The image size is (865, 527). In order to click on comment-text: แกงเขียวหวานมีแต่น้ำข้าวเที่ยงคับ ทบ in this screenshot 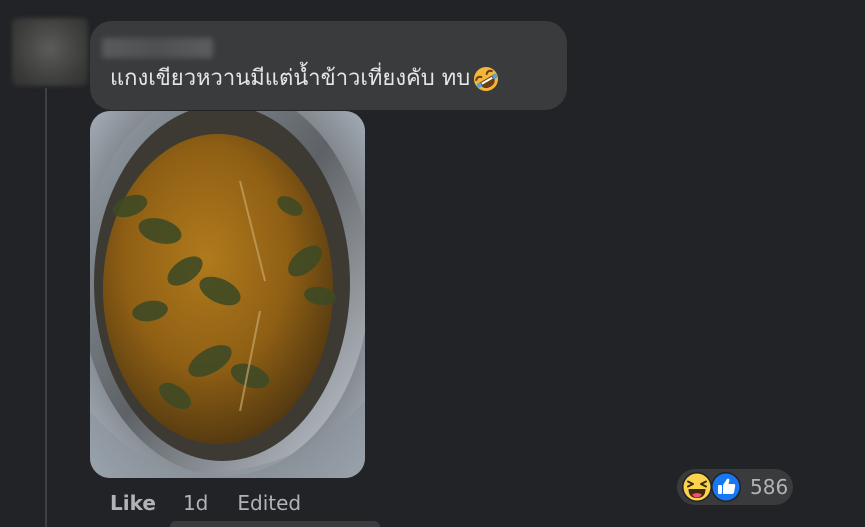, I will do `click(305, 79)`.